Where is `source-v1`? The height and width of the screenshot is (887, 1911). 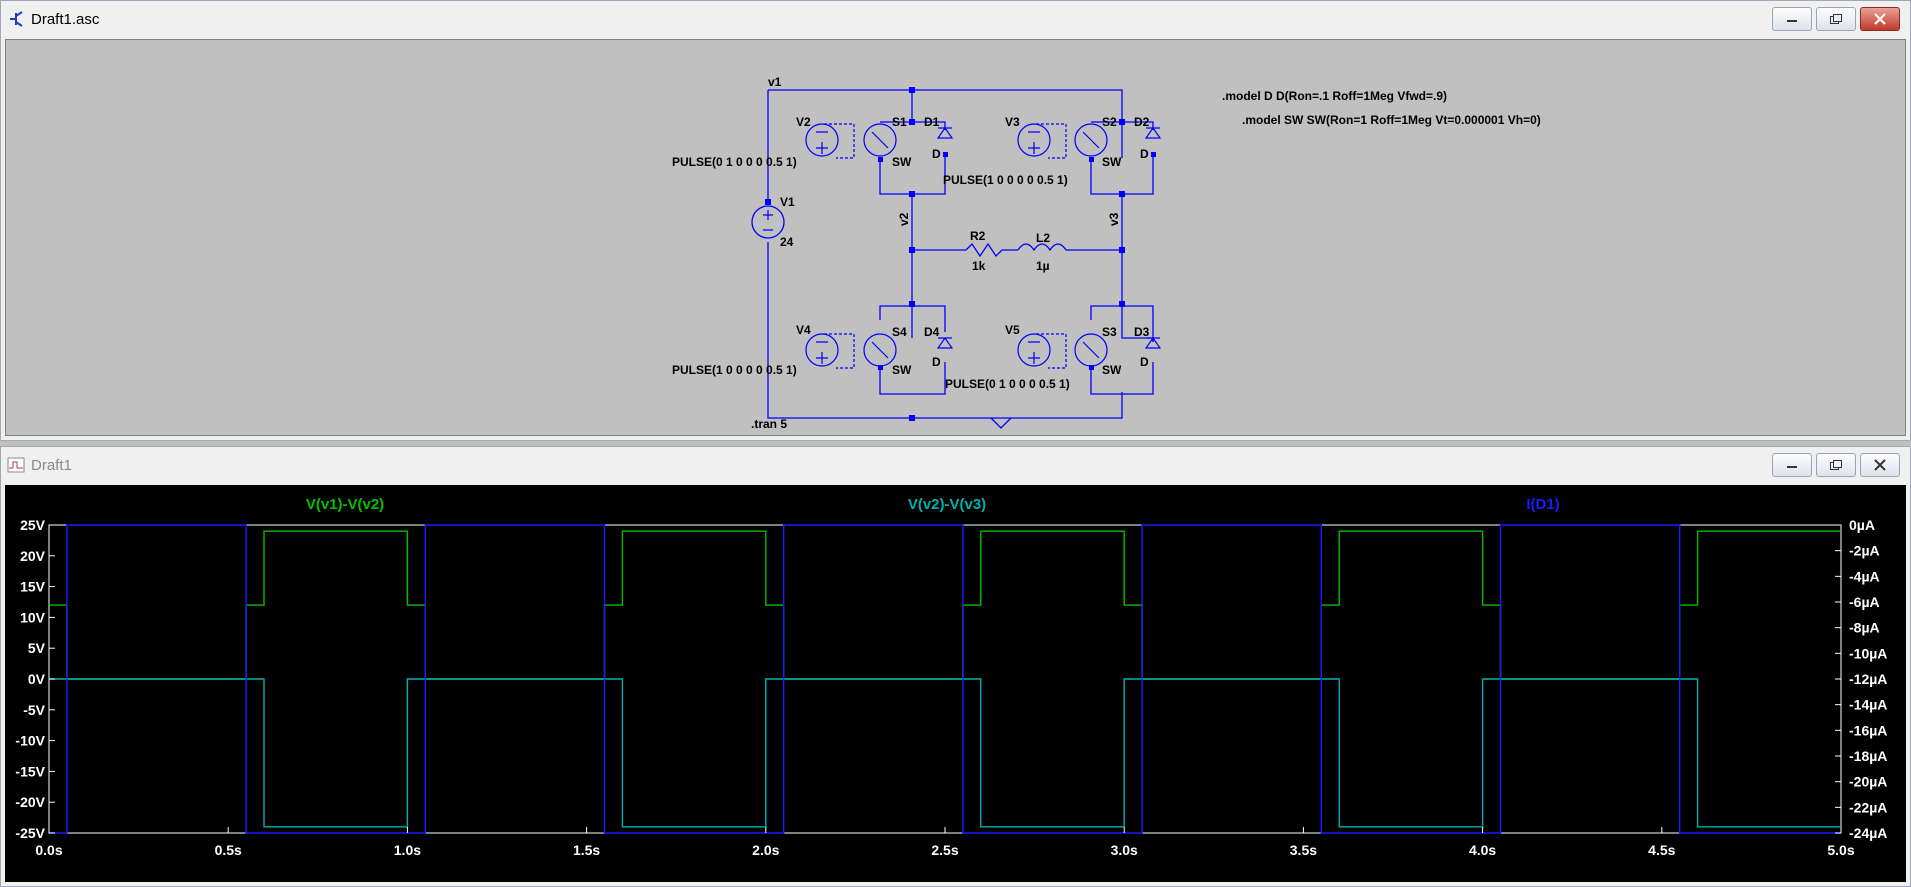 source-v1 is located at coordinates (768, 222).